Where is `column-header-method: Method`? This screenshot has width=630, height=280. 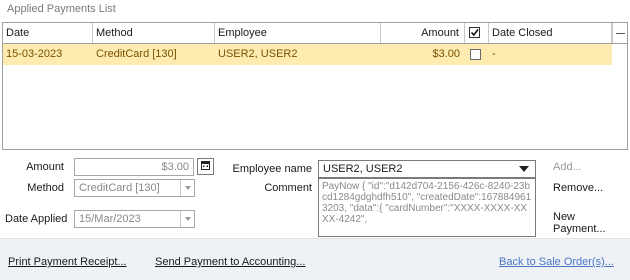
column-header-method: Method is located at coordinates (154, 33).